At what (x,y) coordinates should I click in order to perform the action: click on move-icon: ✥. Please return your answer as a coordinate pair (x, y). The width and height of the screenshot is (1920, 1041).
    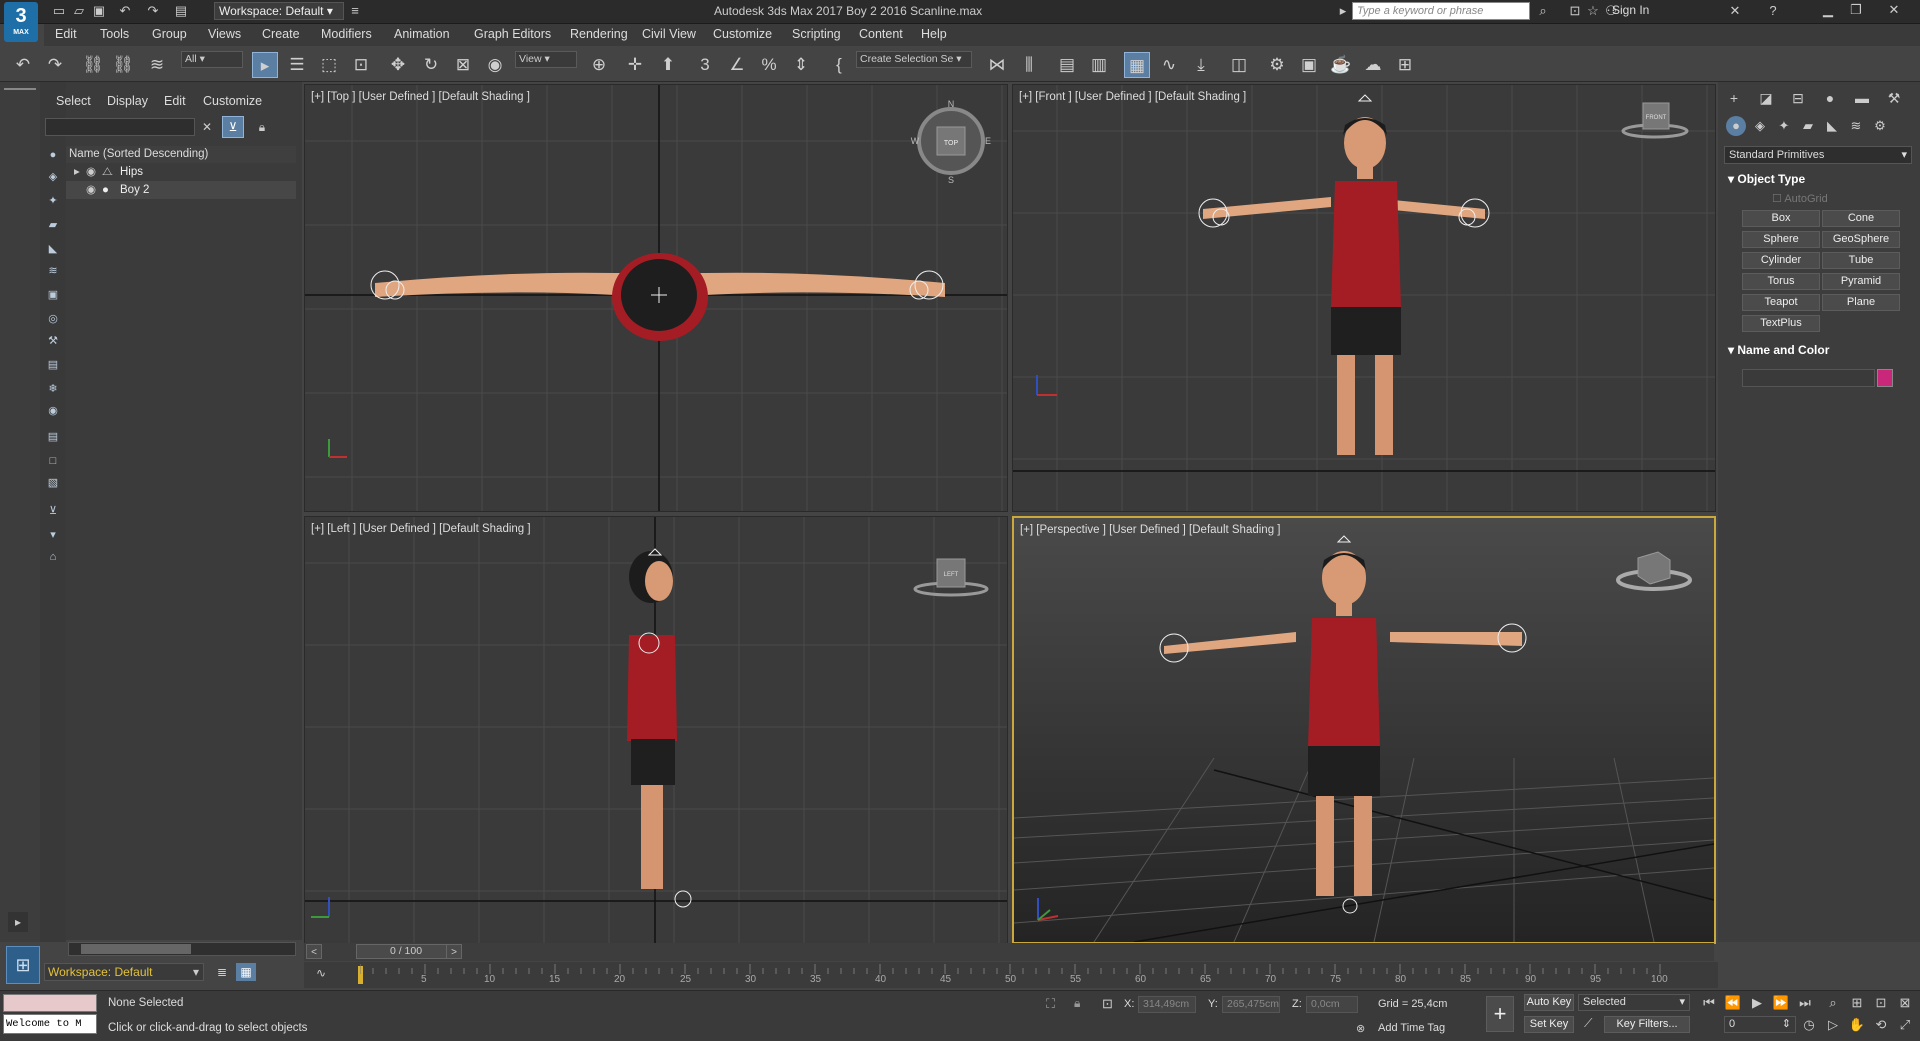
    Looking at the image, I should click on (398, 65).